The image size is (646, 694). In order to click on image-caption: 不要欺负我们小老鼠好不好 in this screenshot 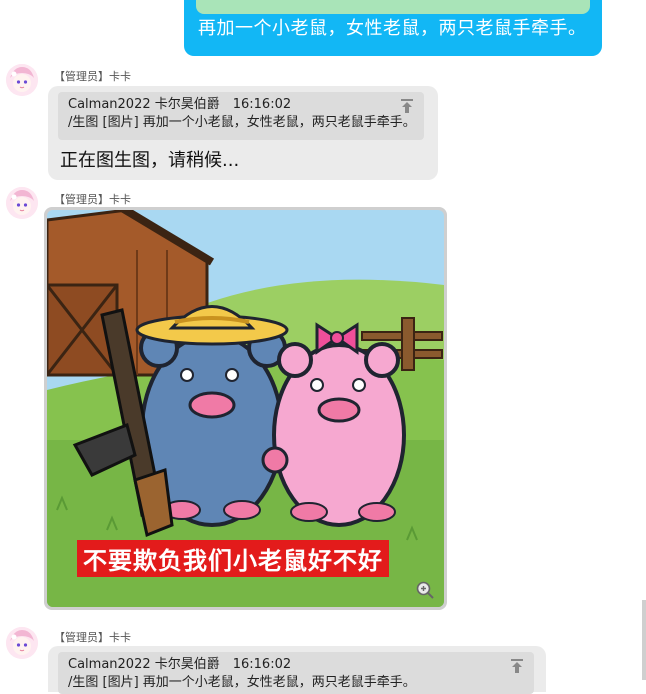, I will do `click(233, 558)`.